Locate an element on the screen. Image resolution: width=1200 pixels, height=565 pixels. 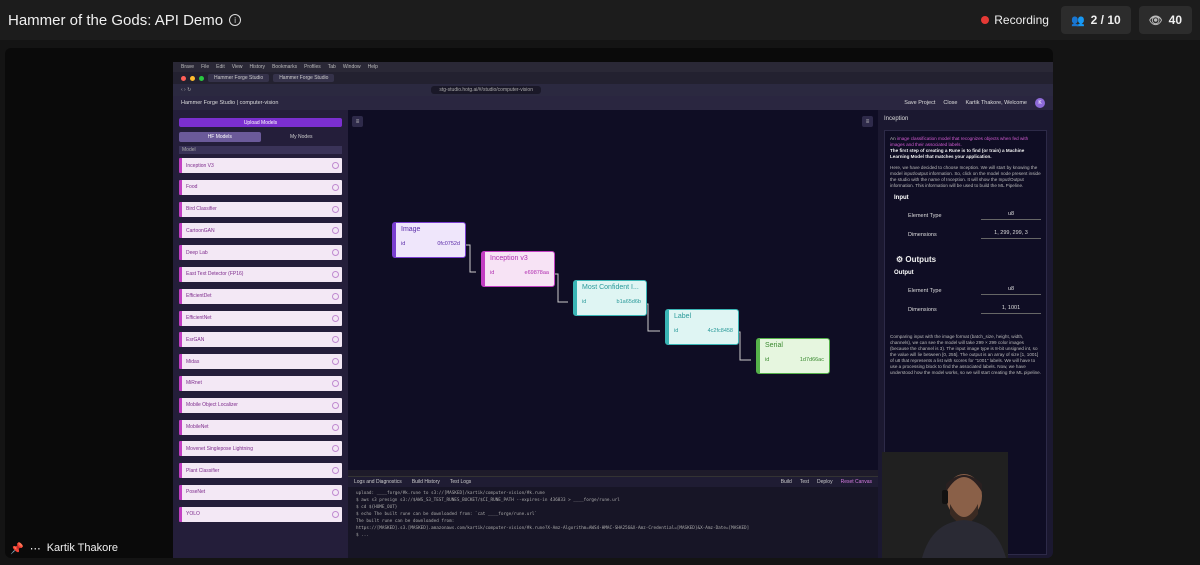
tab-hf-models: HF Models is located at coordinates (220, 137).